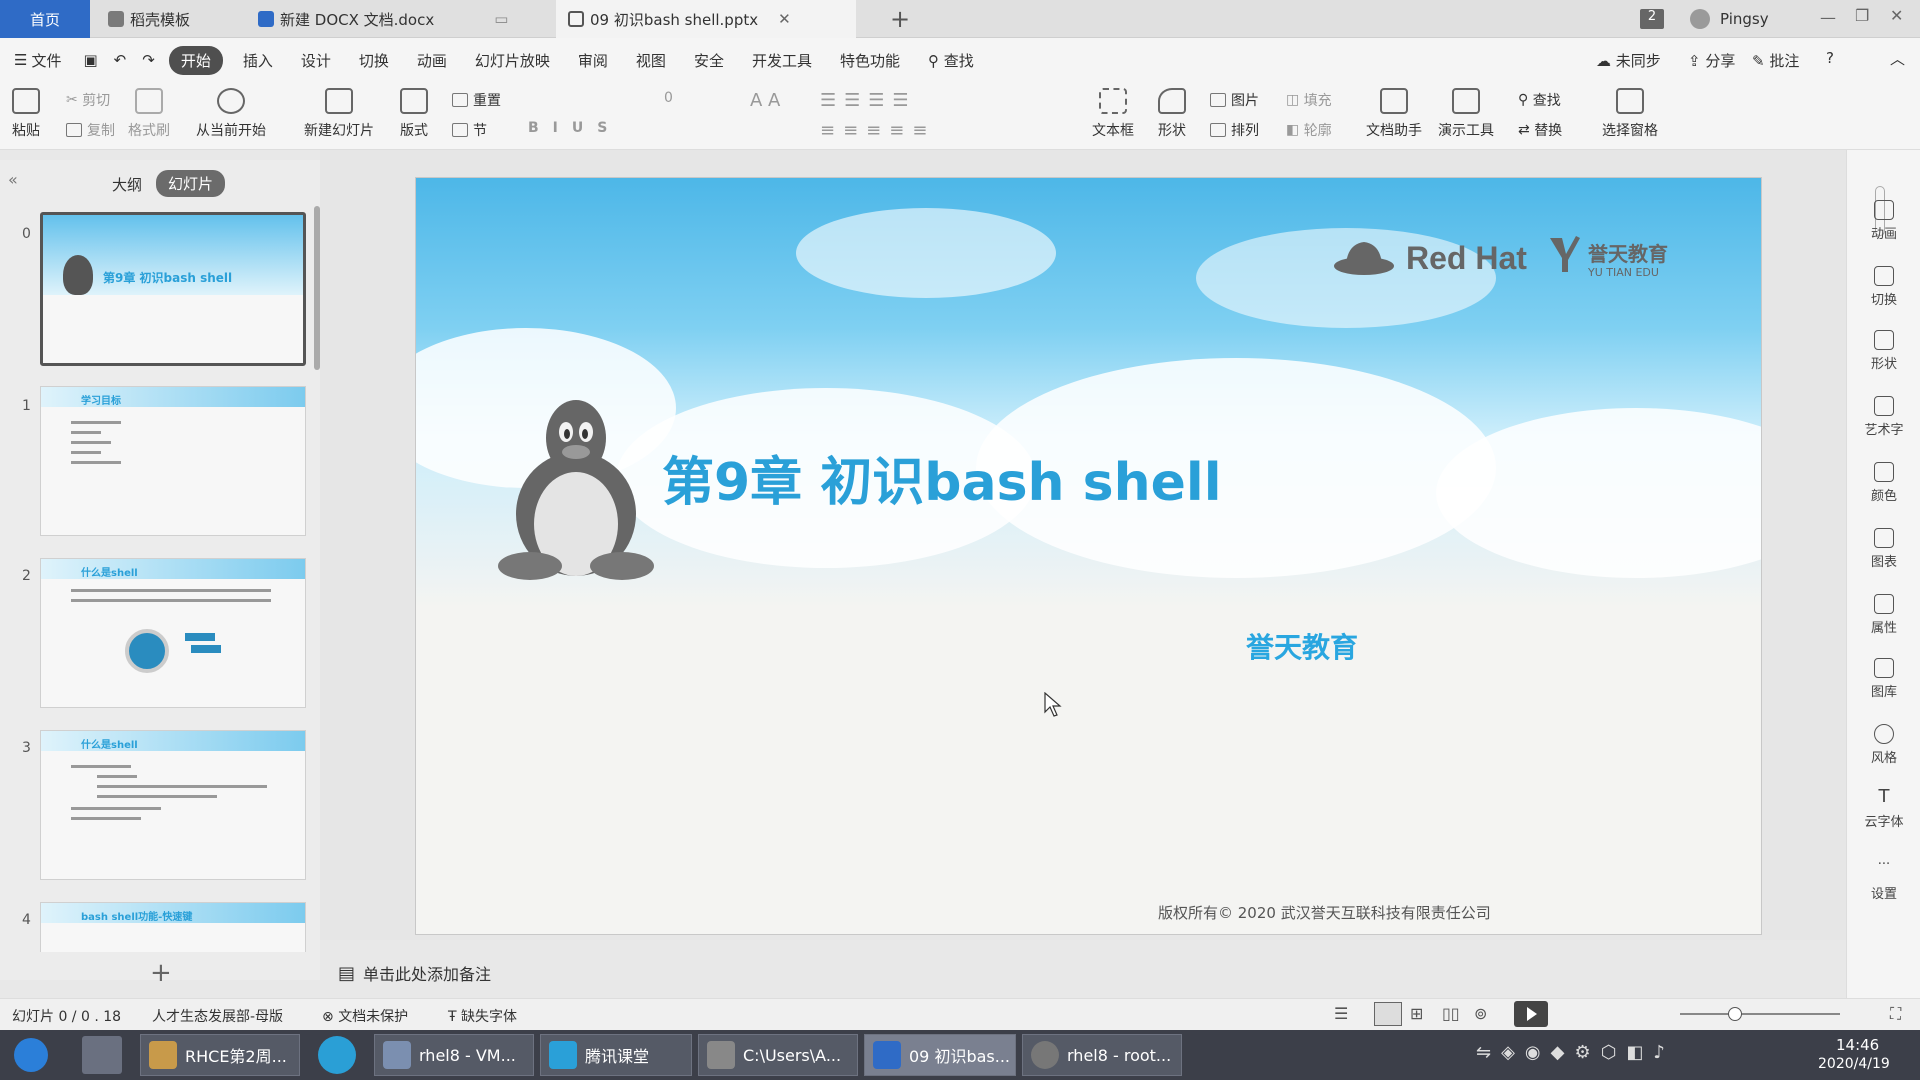 The width and height of the screenshot is (1920, 1080). What do you see at coordinates (1711, 60) in the screenshot?
I see `share-button: ⇪ 分享` at bounding box center [1711, 60].